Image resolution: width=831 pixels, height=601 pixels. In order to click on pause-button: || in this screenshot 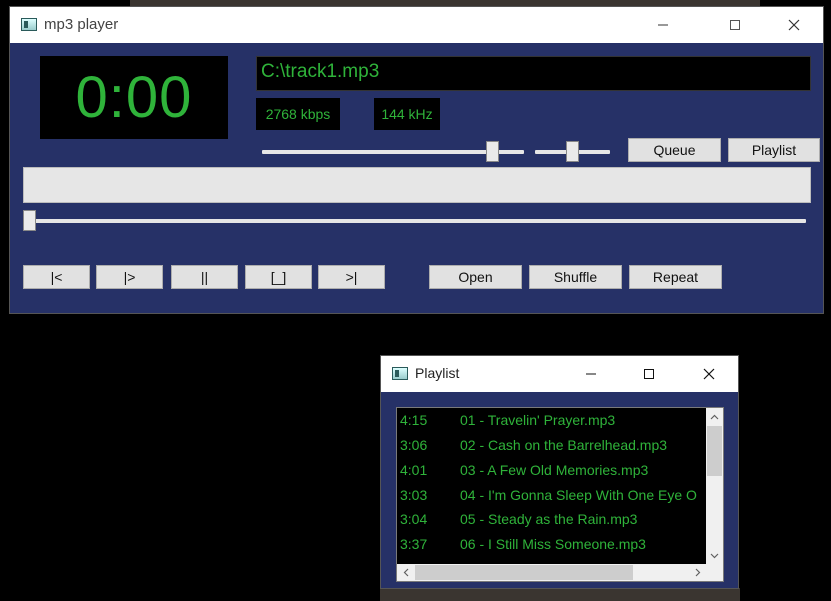, I will do `click(204, 277)`.